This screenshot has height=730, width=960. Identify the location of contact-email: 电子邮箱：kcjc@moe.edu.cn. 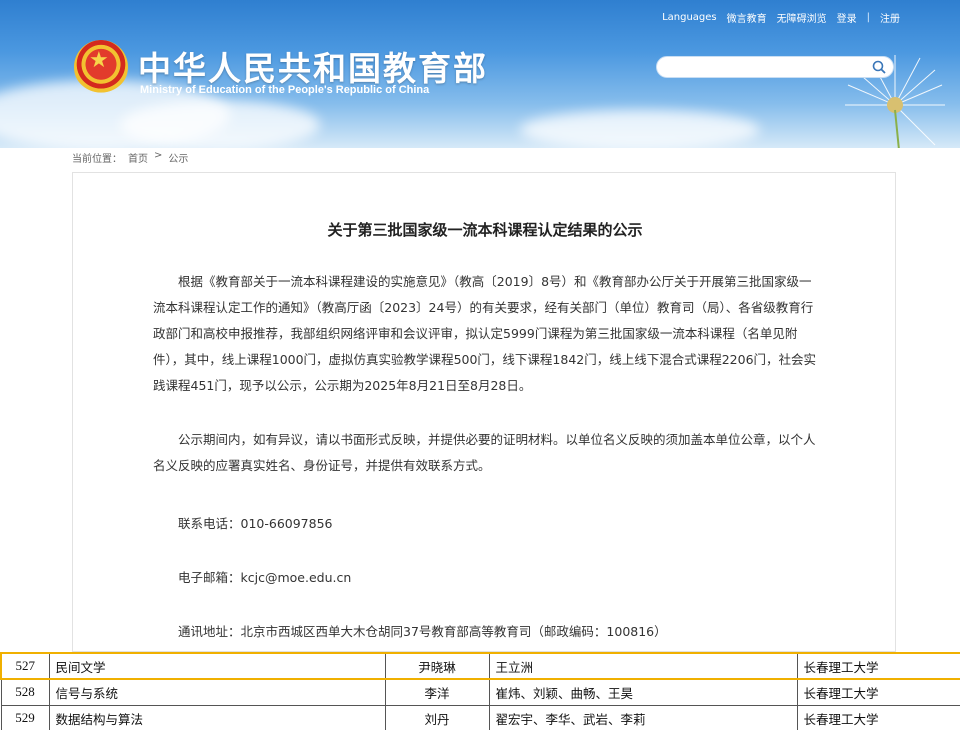
(265, 577).